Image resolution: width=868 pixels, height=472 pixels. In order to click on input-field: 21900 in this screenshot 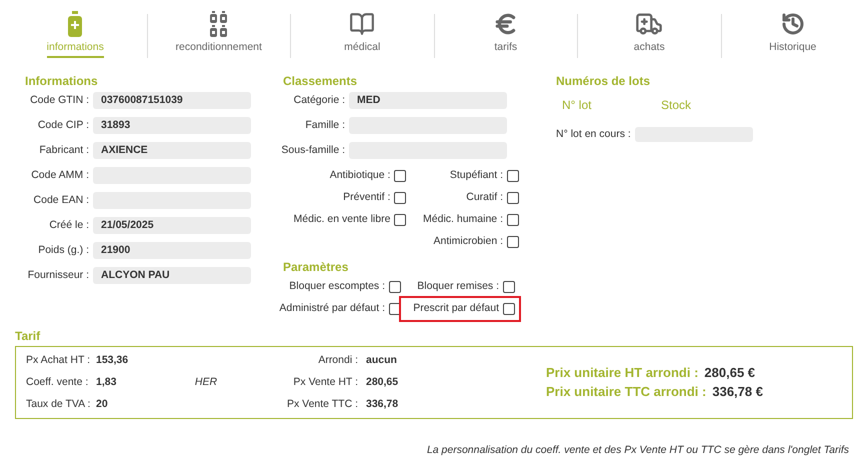, I will do `click(172, 250)`.